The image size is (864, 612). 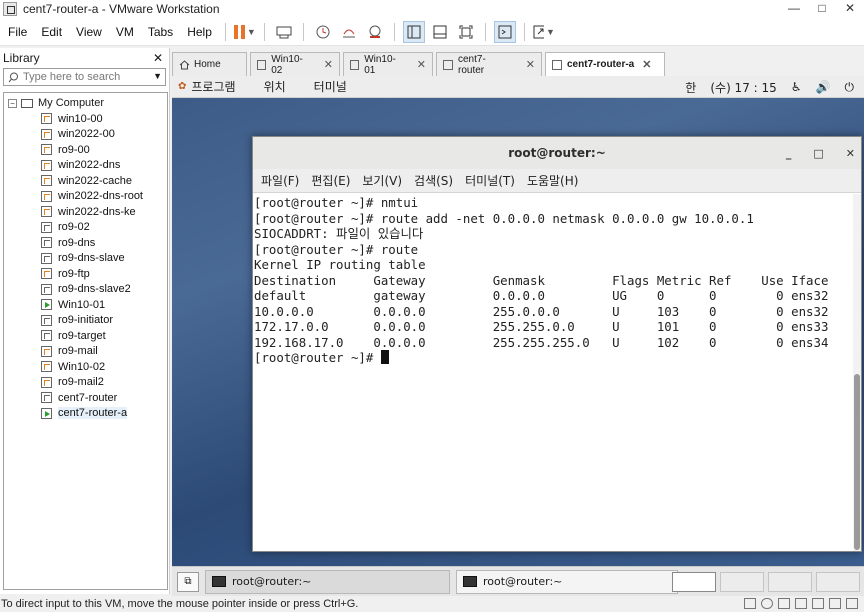 What do you see at coordinates (12, 103) in the screenshot?
I see `collapse-icon: −` at bounding box center [12, 103].